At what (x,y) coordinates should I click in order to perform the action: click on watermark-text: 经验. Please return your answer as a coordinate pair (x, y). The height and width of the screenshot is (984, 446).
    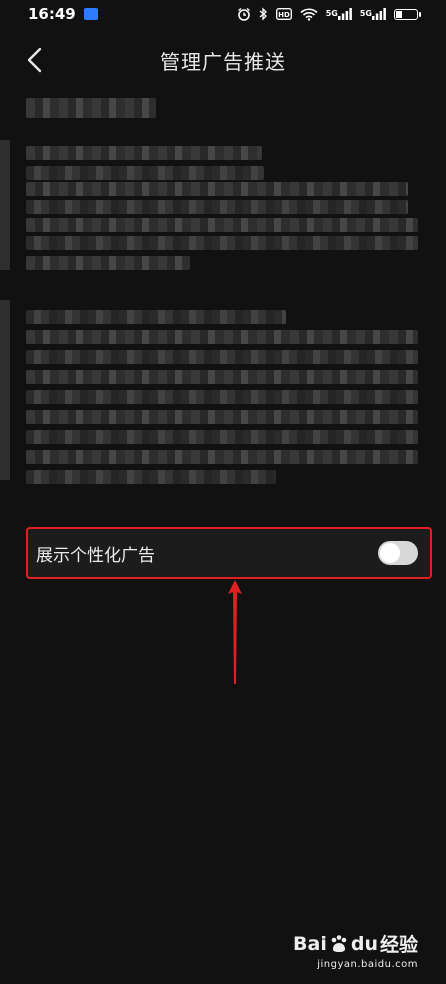
    Looking at the image, I should click on (398, 945).